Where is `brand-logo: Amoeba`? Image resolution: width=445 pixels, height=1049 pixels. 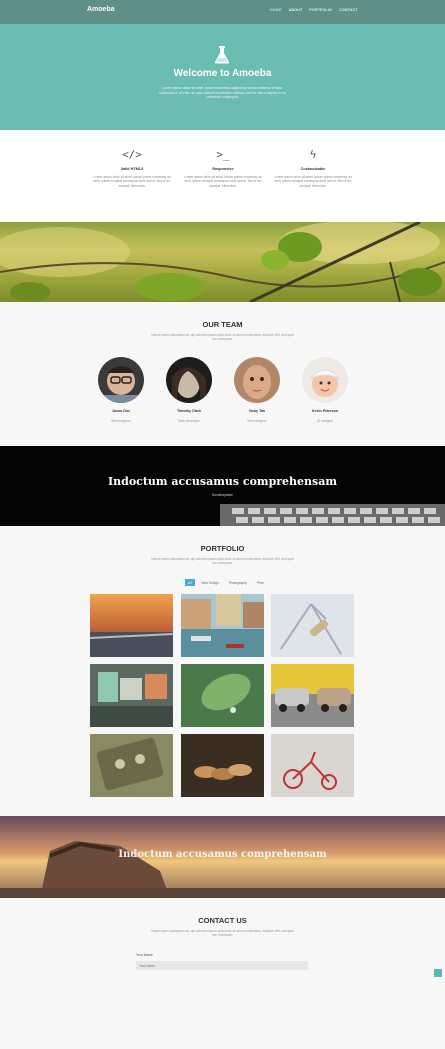
brand-logo: Amoeba is located at coordinates (101, 9).